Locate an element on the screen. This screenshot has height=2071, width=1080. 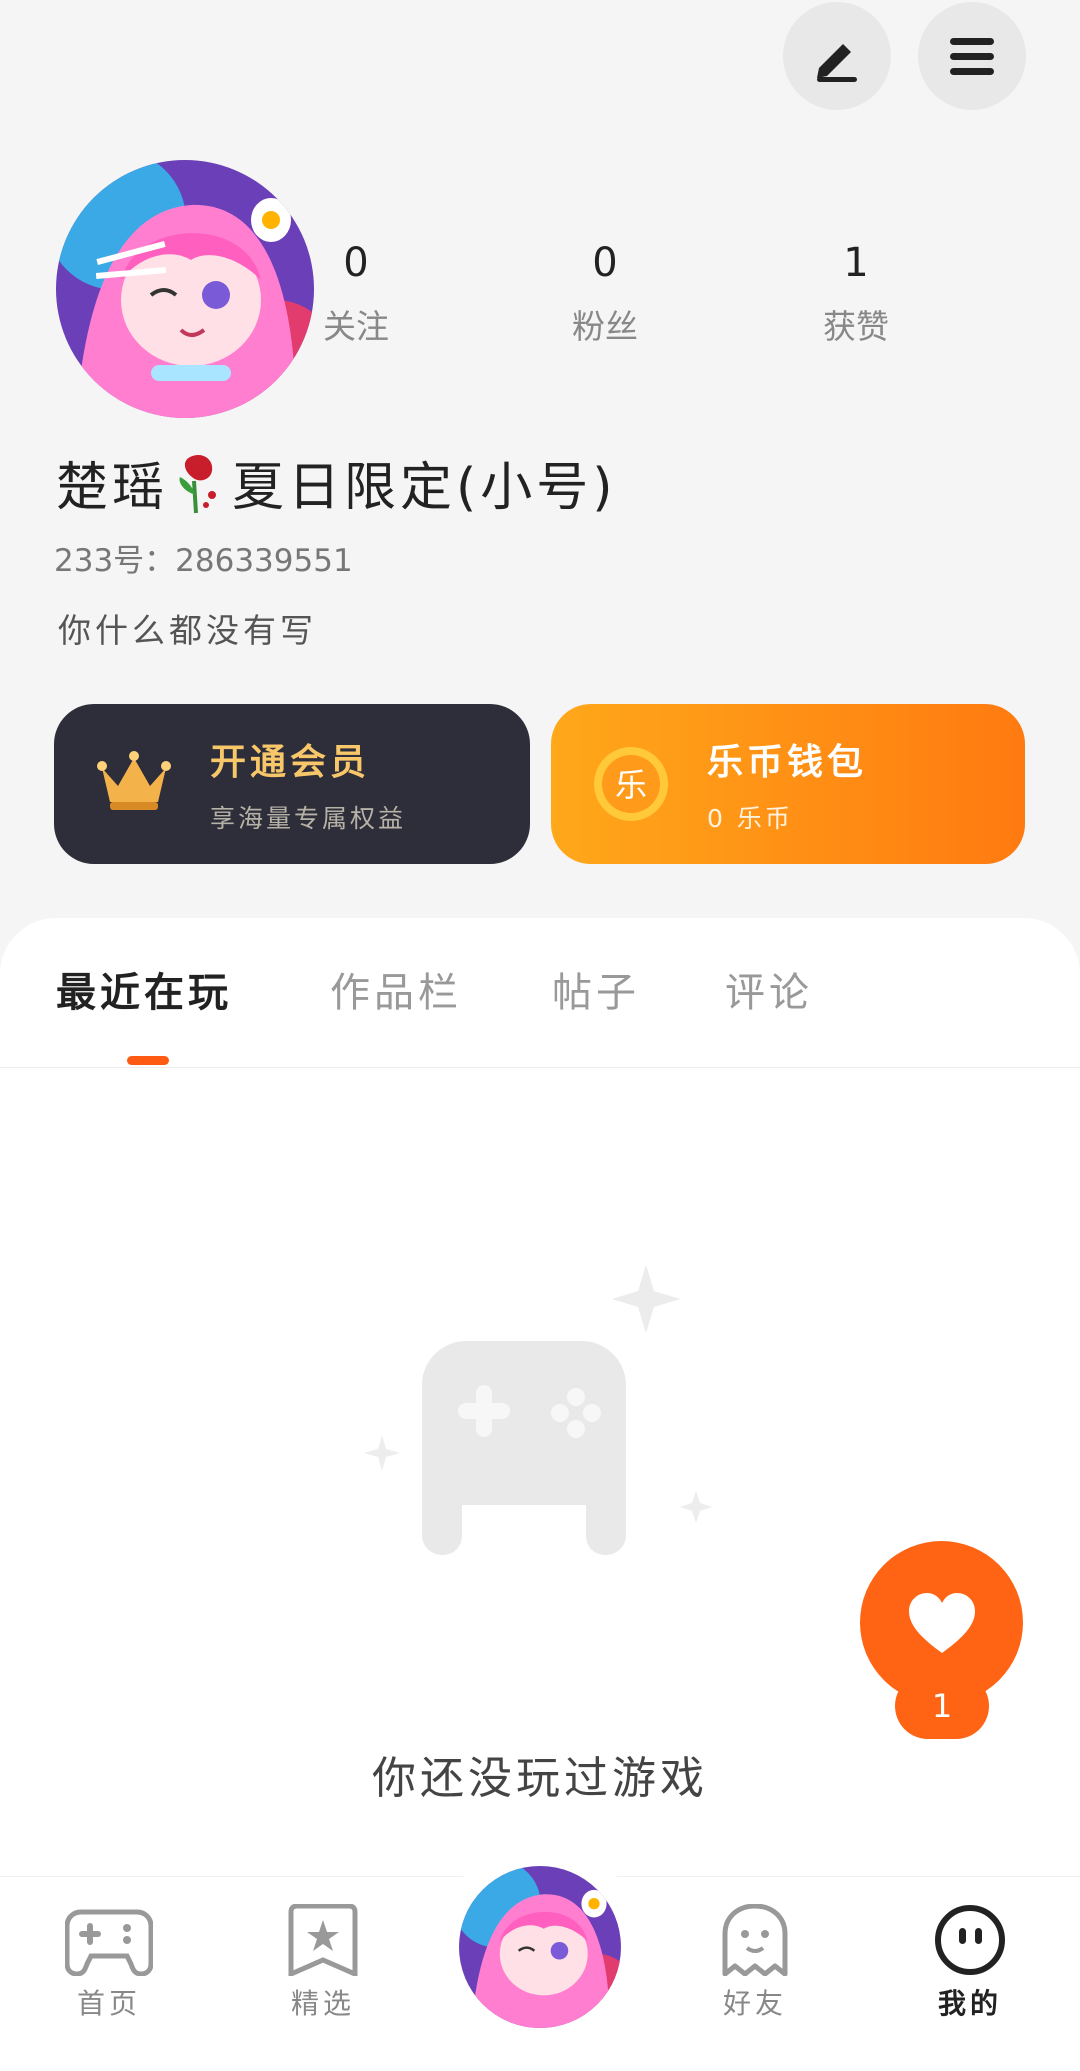
menu-button is located at coordinates (972, 56).